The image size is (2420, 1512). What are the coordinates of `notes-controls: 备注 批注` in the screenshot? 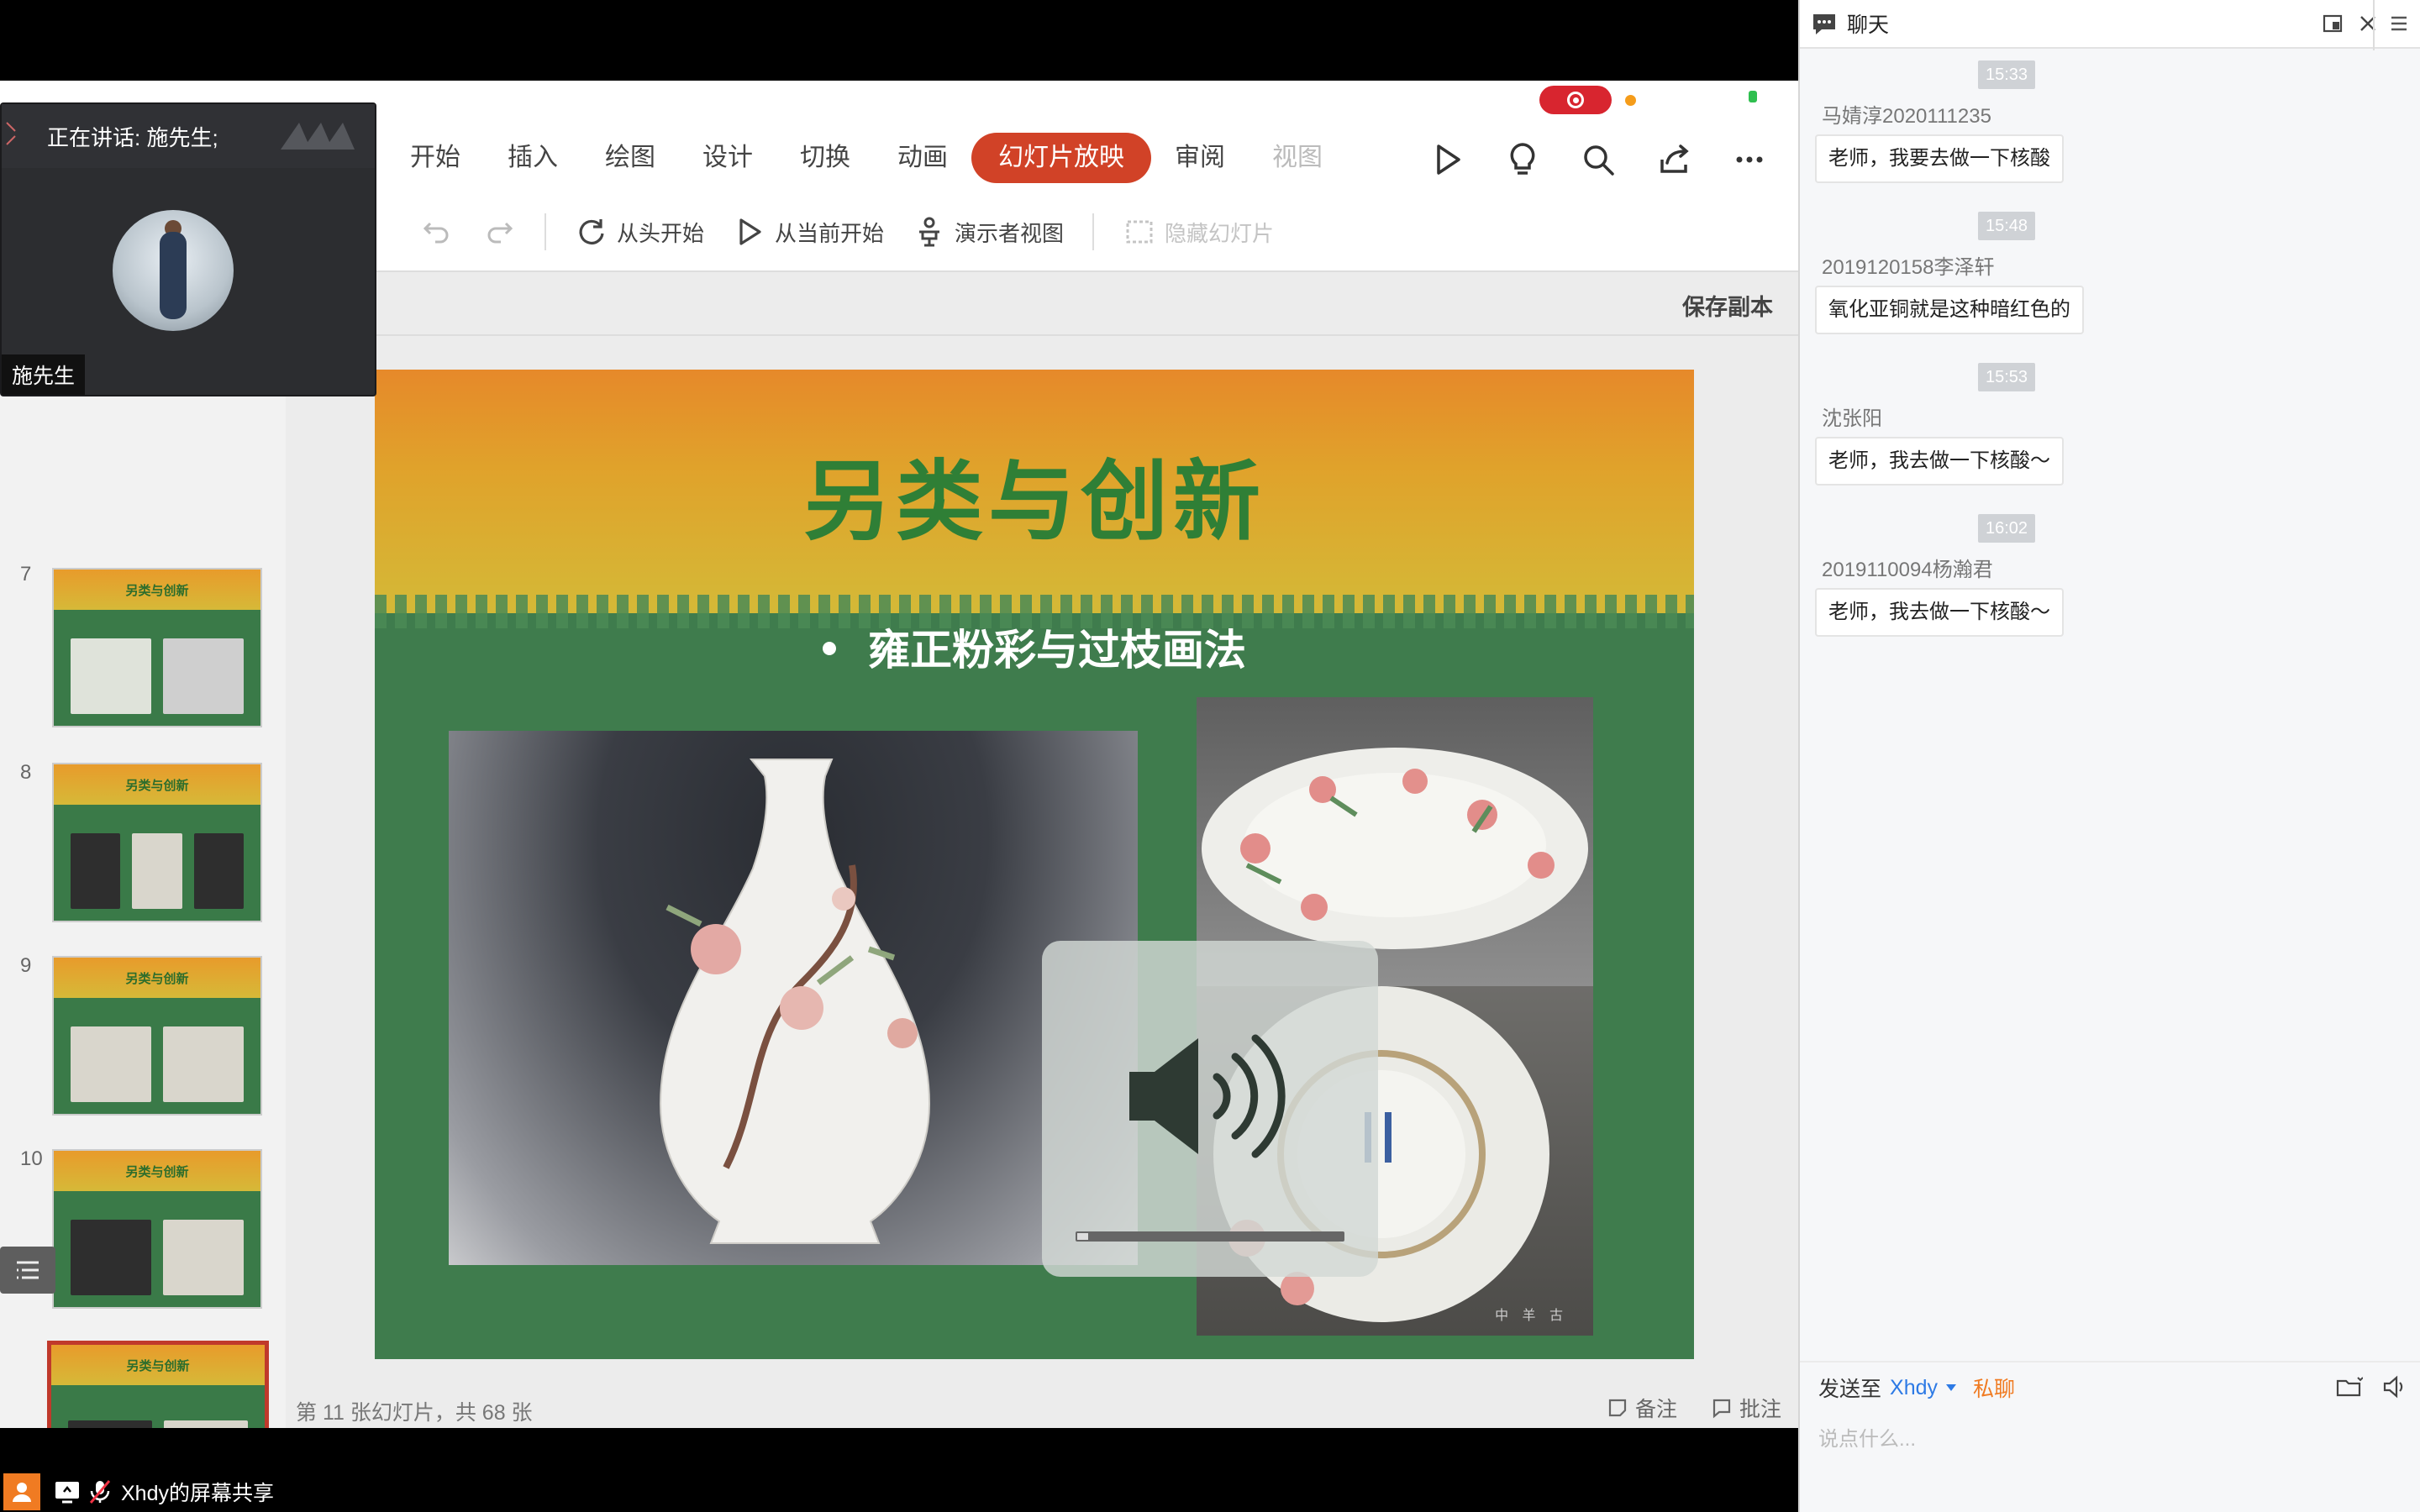 It's located at (1694, 1408).